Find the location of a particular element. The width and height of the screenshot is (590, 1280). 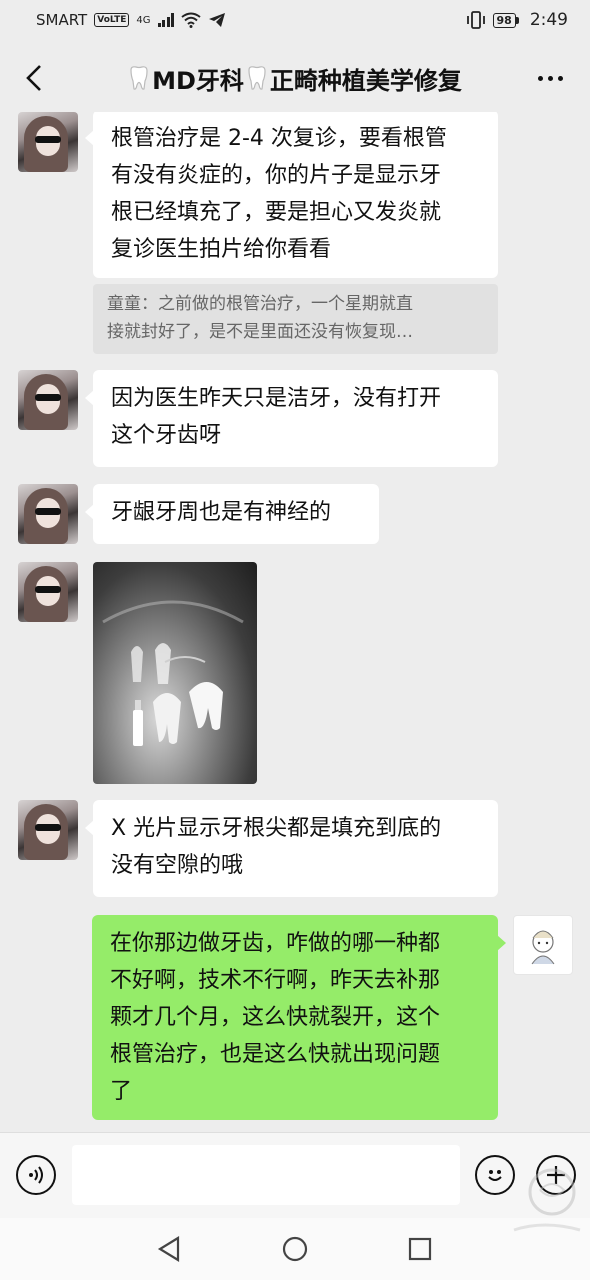

battery-level: 98 is located at coordinates (504, 20).